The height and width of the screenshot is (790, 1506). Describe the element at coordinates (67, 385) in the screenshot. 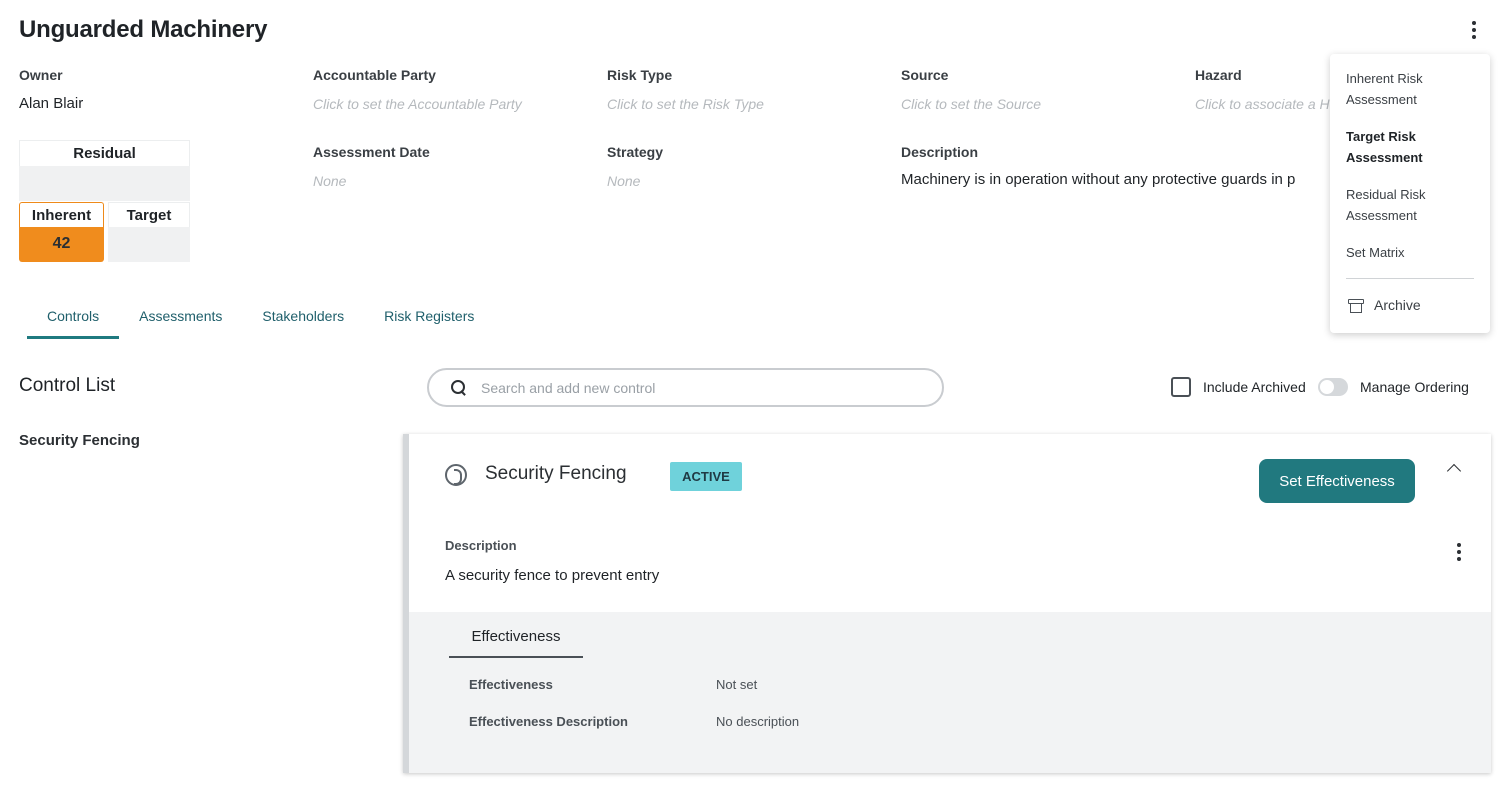

I see `control-list-title: Control List` at that location.